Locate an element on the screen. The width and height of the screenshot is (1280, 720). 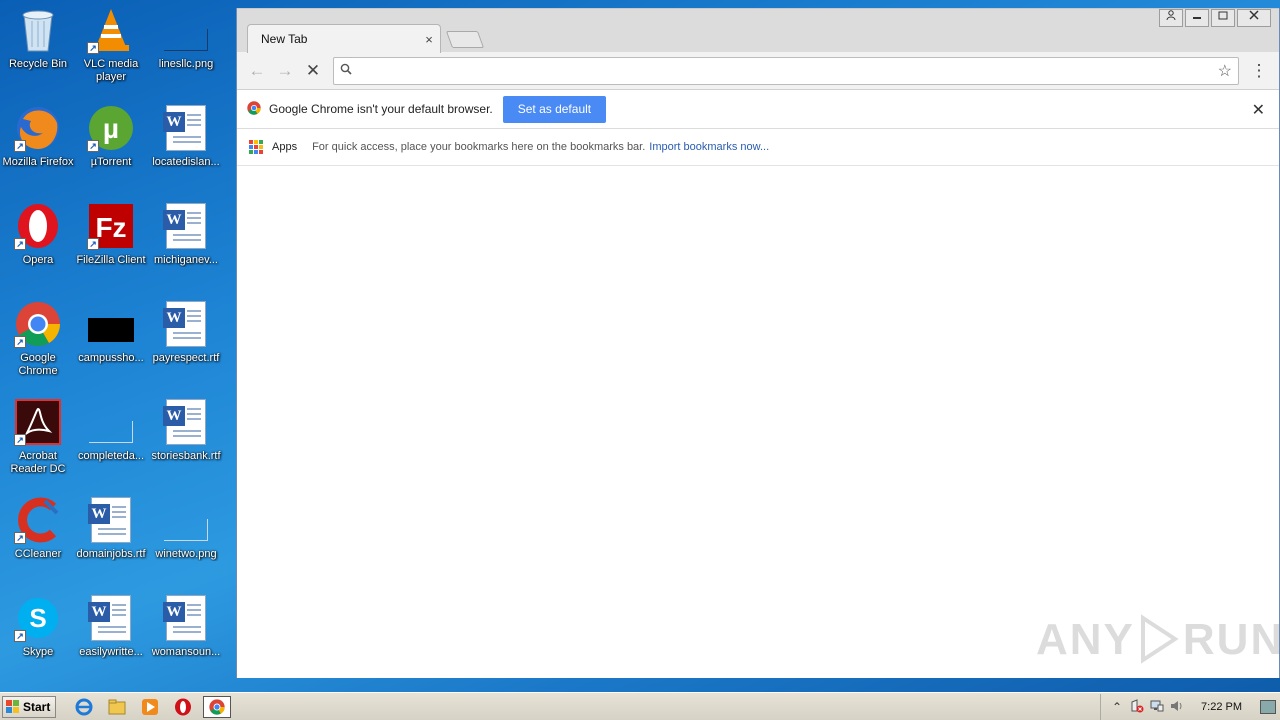
anyrun-watermark: ANY RUN is located at coordinates (1158, 640).